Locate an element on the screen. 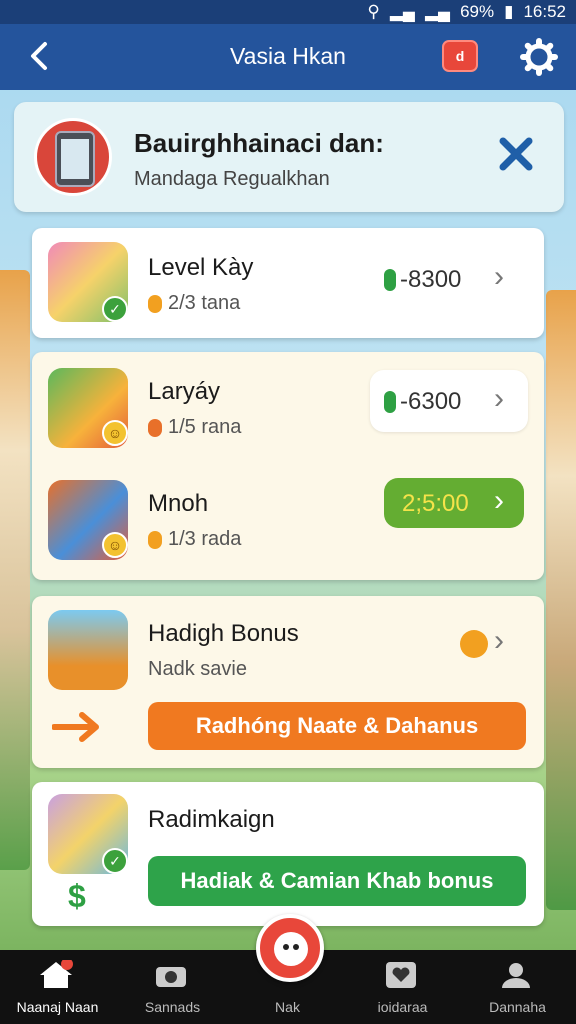  battery-percent: 69% is located at coordinates (477, 11).